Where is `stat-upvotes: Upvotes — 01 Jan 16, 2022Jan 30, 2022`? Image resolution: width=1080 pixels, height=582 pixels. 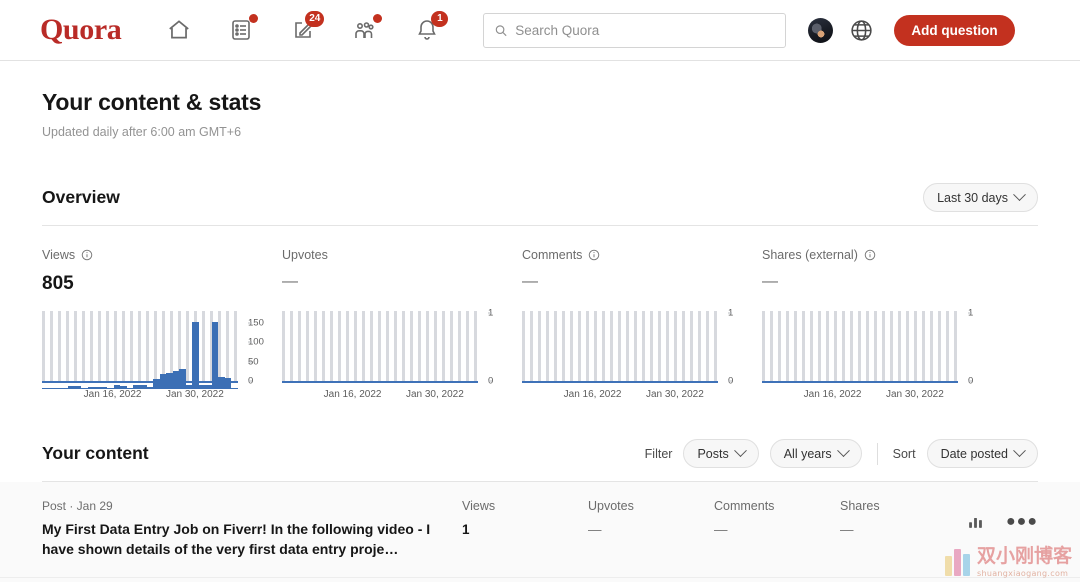
stat-upvotes: Upvotes — 01 Jan 16, 2022Jan 30, 2022 is located at coordinates (402, 324).